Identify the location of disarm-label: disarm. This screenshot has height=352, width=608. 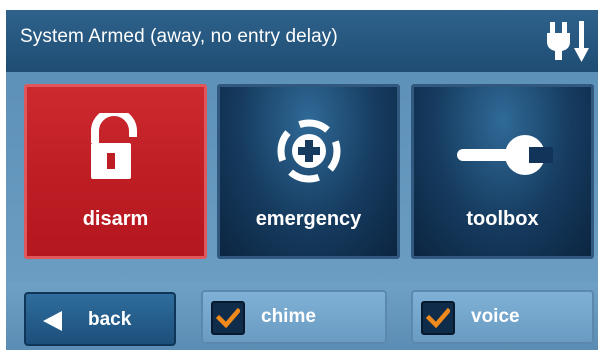
(115, 219).